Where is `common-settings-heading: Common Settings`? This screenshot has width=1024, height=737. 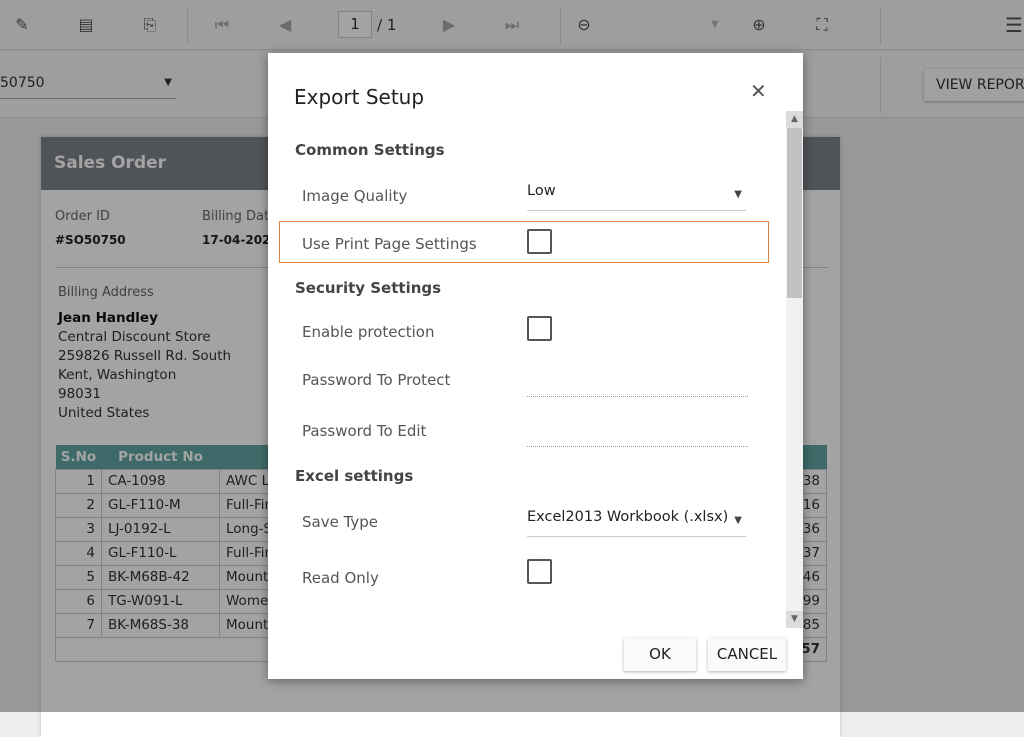
common-settings-heading: Common Settings is located at coordinates (370, 150).